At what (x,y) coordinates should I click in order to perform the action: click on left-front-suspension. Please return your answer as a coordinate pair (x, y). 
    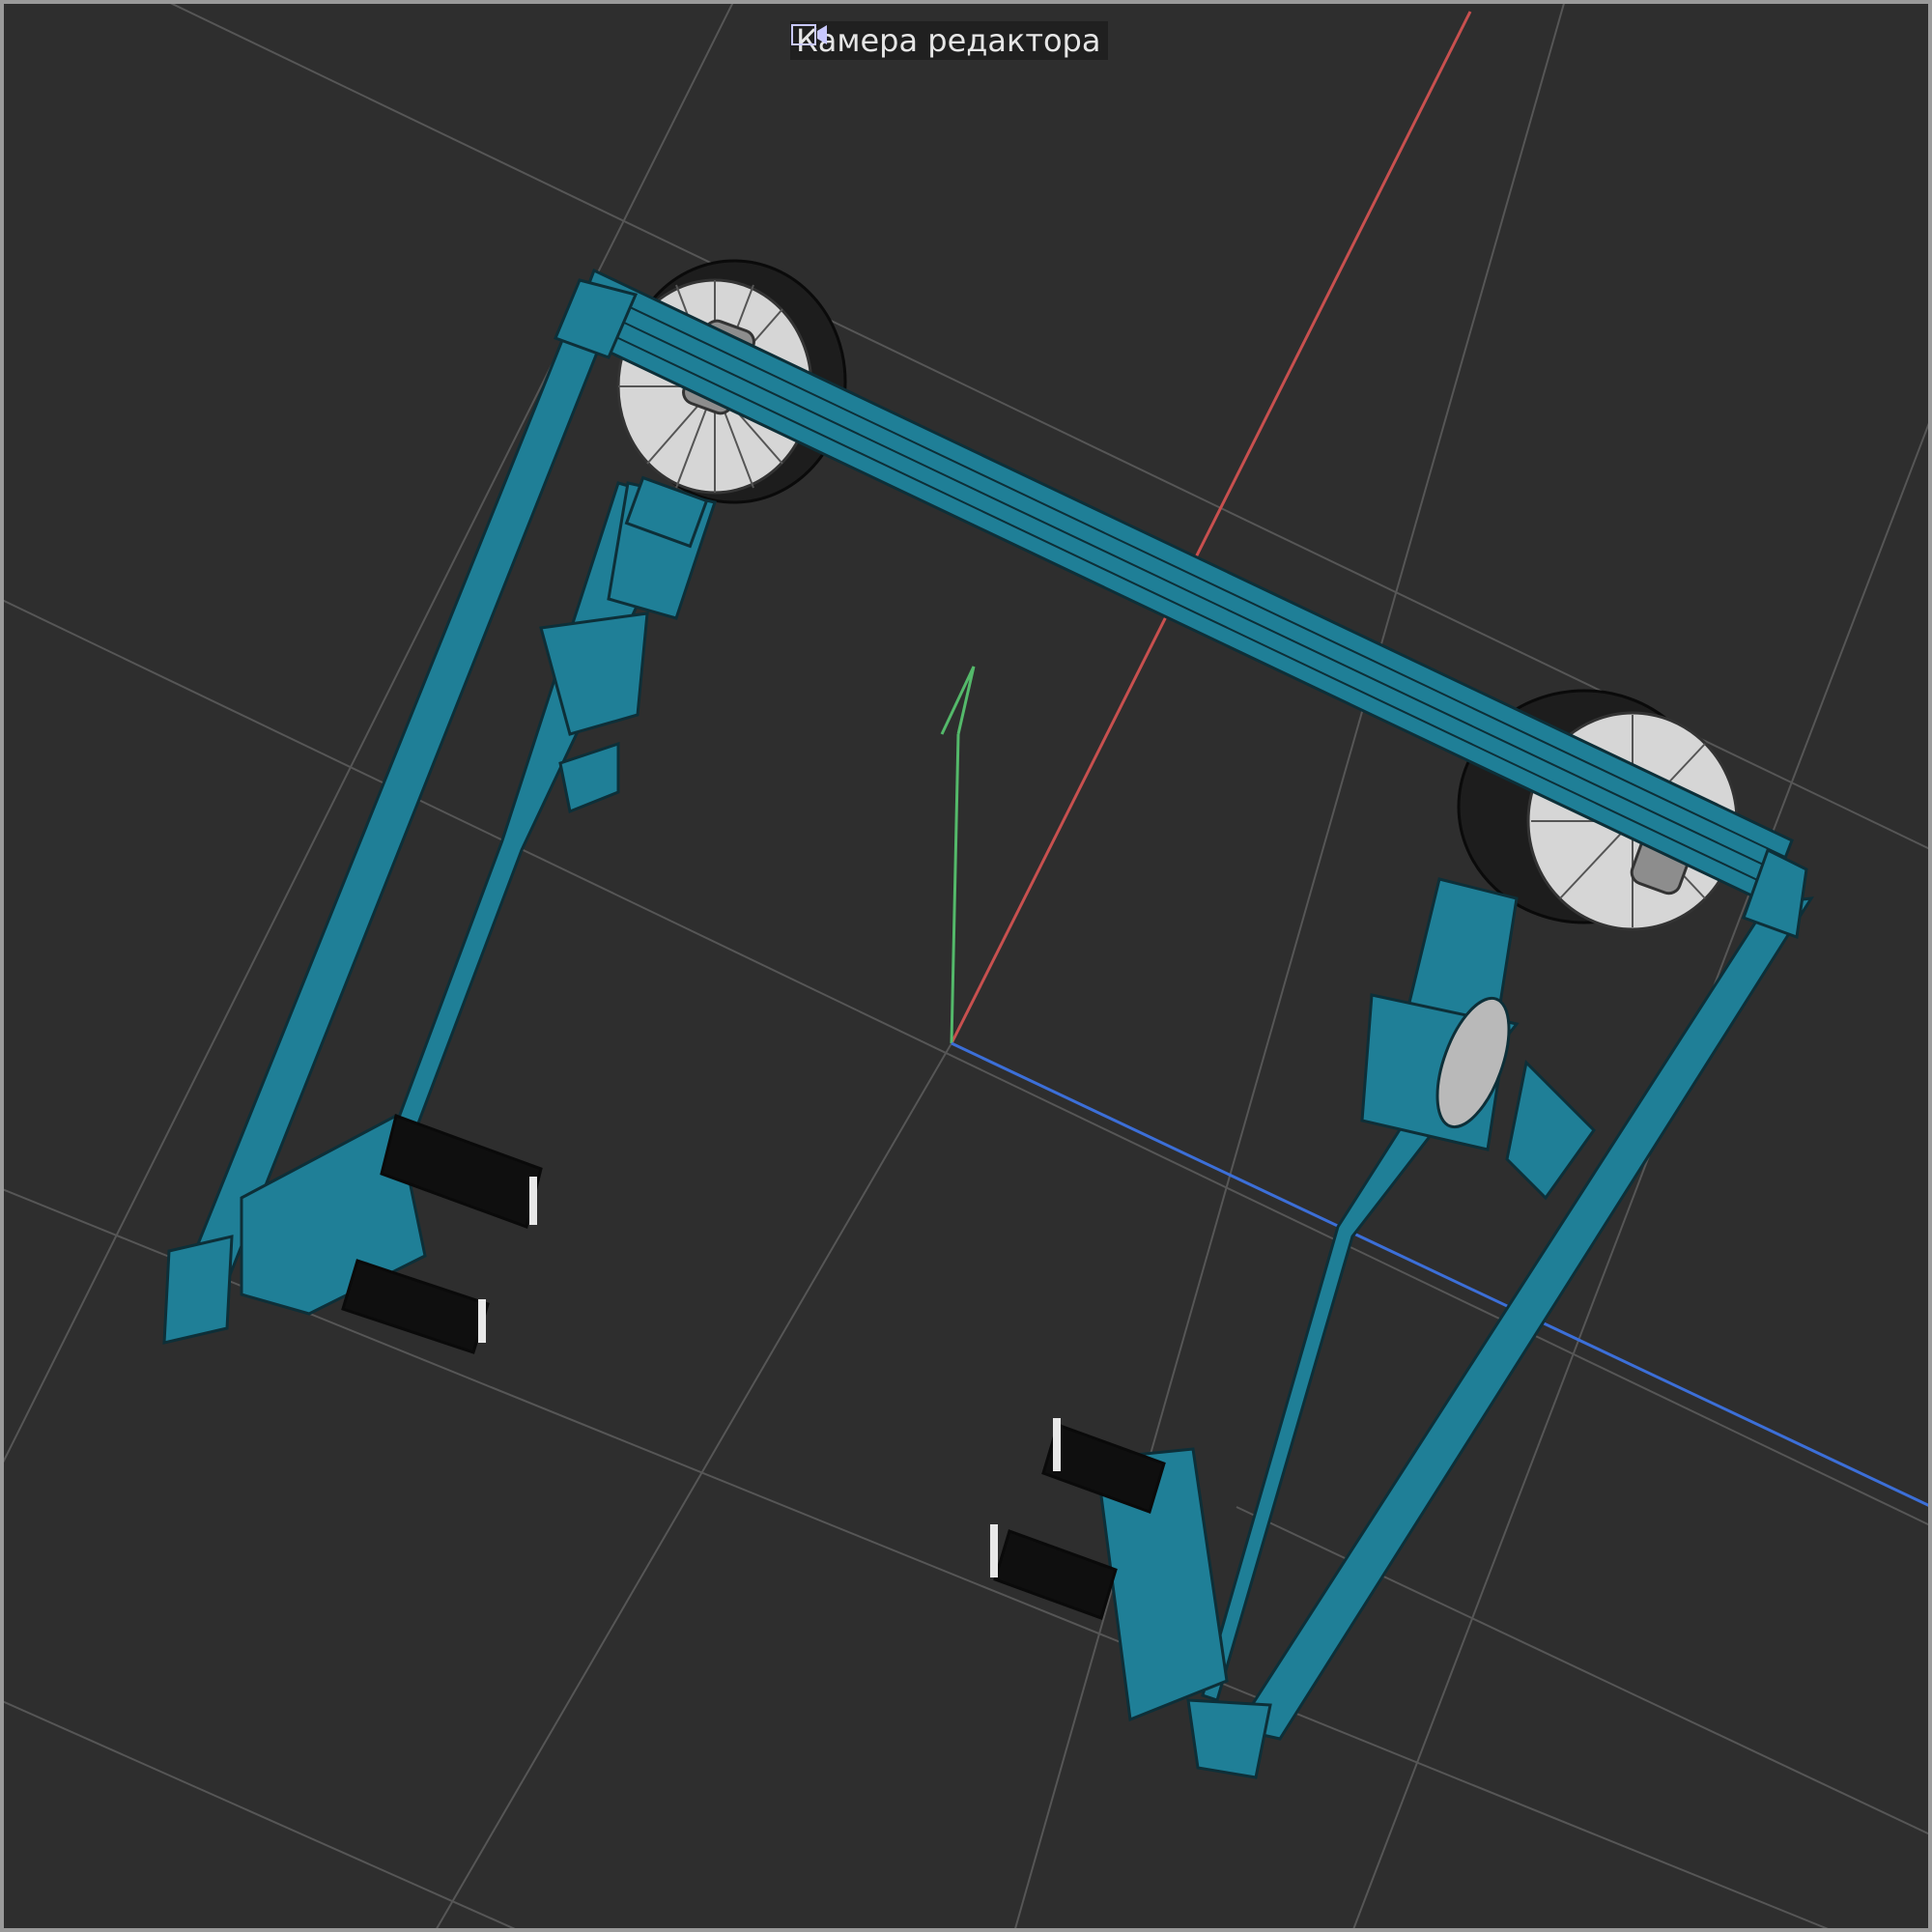
    Looking at the image, I should click on (628, 644).